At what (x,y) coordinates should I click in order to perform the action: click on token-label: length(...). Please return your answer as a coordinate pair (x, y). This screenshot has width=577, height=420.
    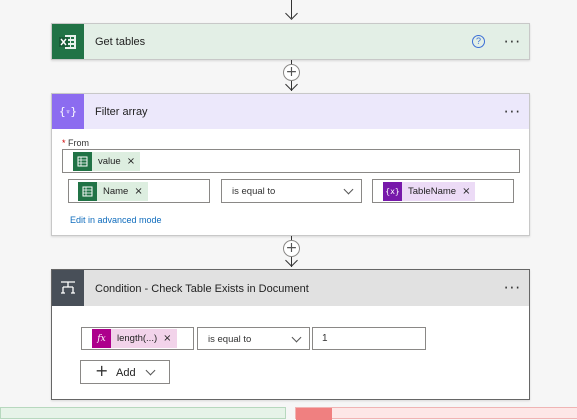
    Looking at the image, I should click on (137, 338).